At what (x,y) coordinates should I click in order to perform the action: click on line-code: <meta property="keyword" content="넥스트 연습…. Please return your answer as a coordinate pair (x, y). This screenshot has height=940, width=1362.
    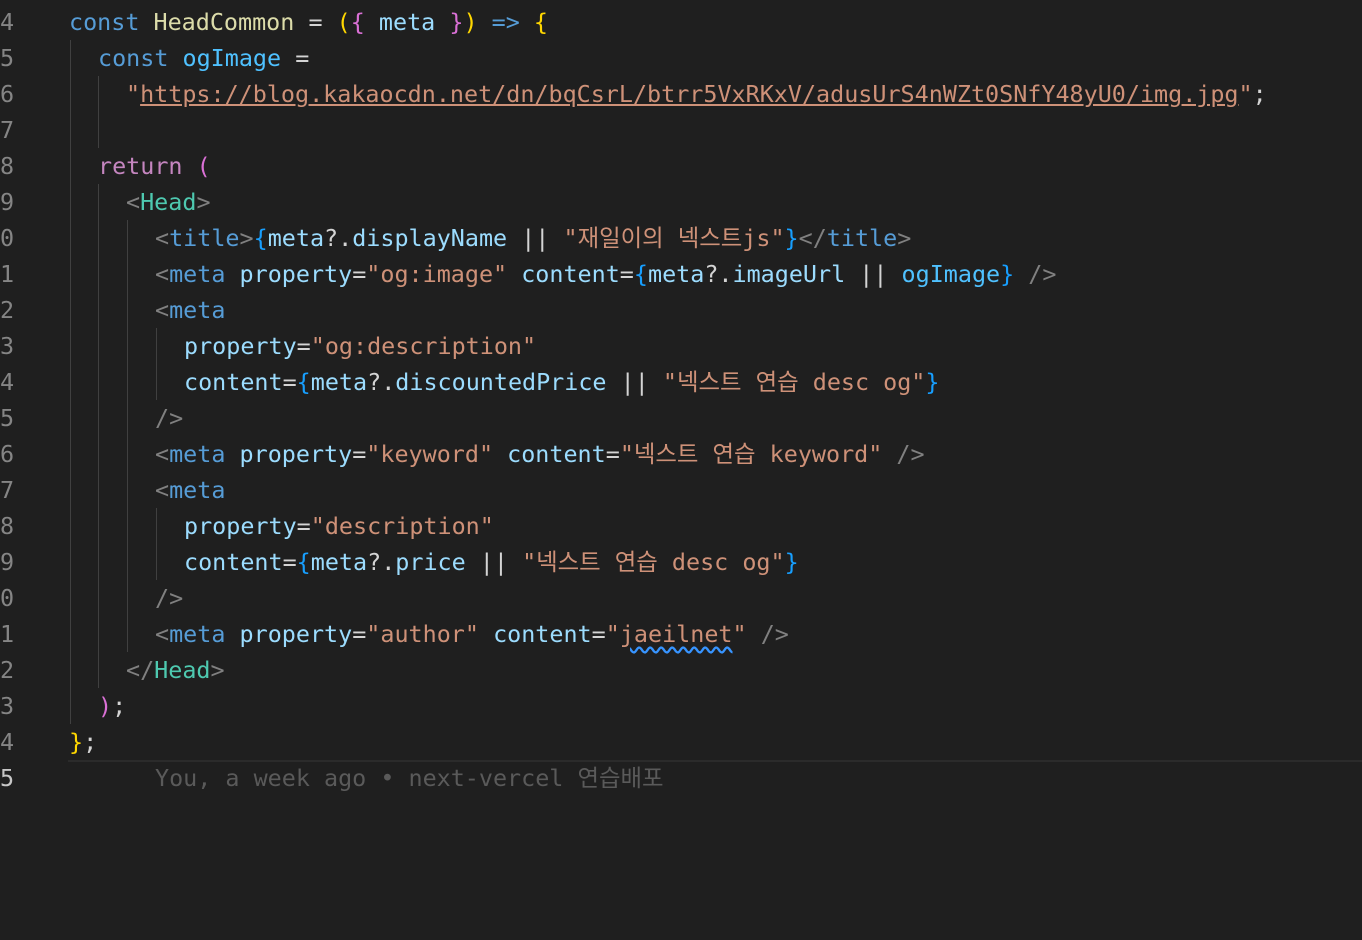
    Looking at the image, I should click on (540, 454).